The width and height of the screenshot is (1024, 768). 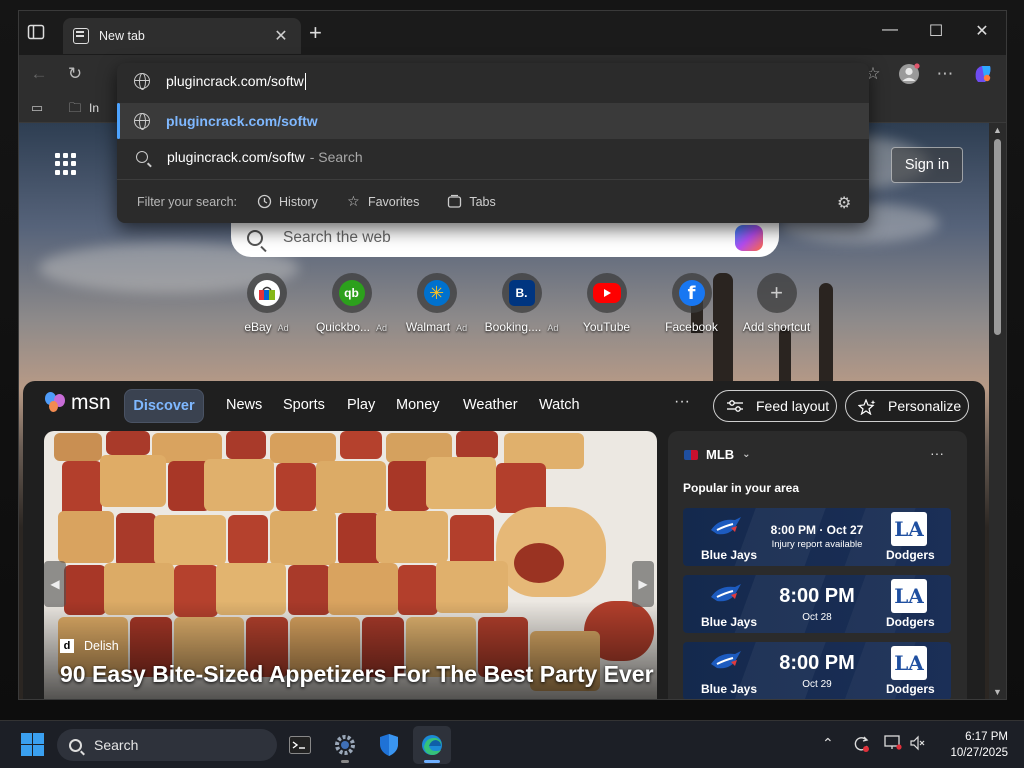 What do you see at coordinates (606, 303) in the screenshot?
I see `shortcut-youtube: YouTube` at bounding box center [606, 303].